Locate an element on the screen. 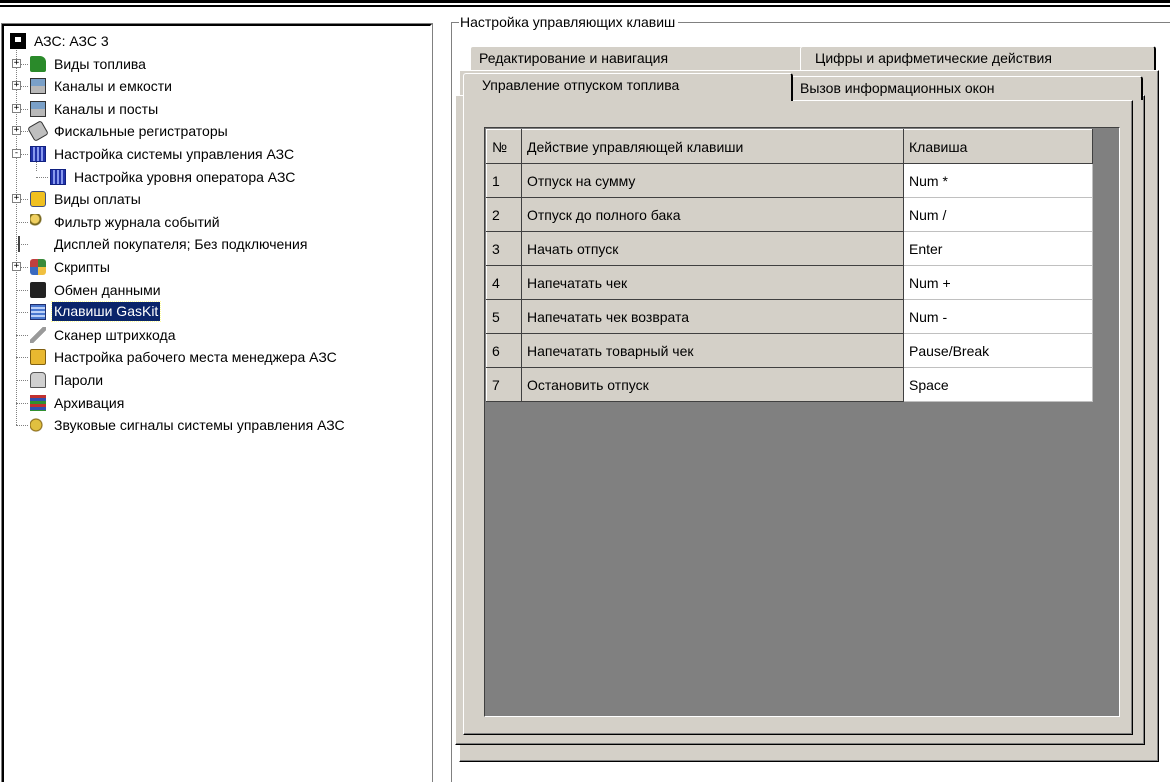 The height and width of the screenshot is (782, 1170). table-row: 4 Напечатать чек Num + is located at coordinates (789, 282).